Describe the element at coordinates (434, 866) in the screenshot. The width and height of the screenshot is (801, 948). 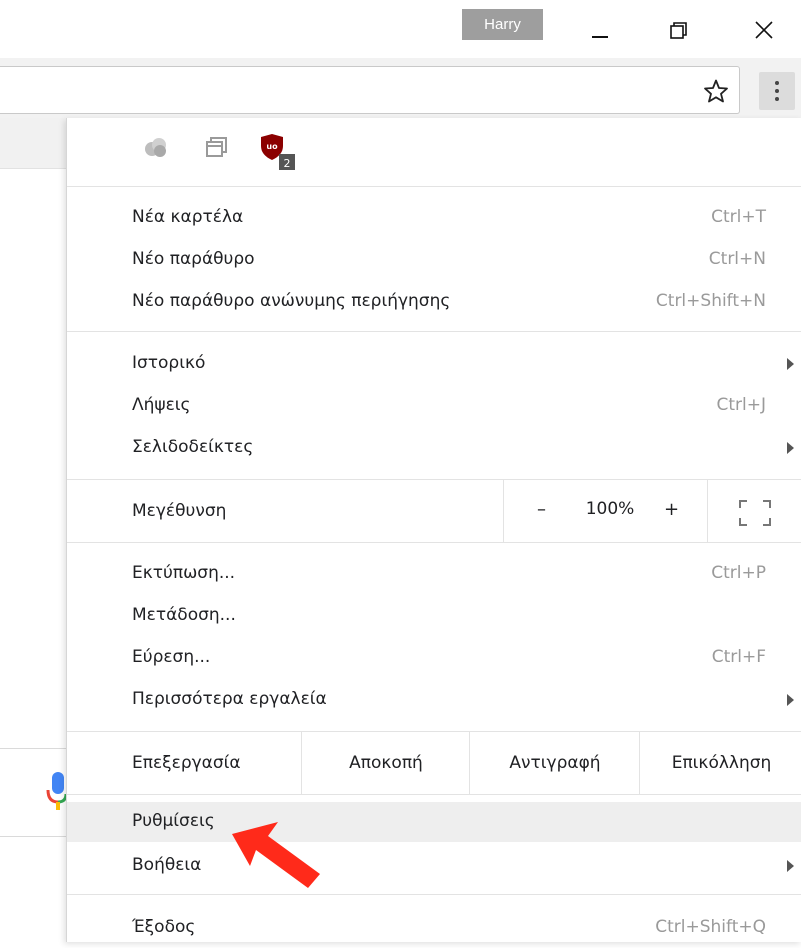
I see `menu-item-help: Βοήθεια` at that location.